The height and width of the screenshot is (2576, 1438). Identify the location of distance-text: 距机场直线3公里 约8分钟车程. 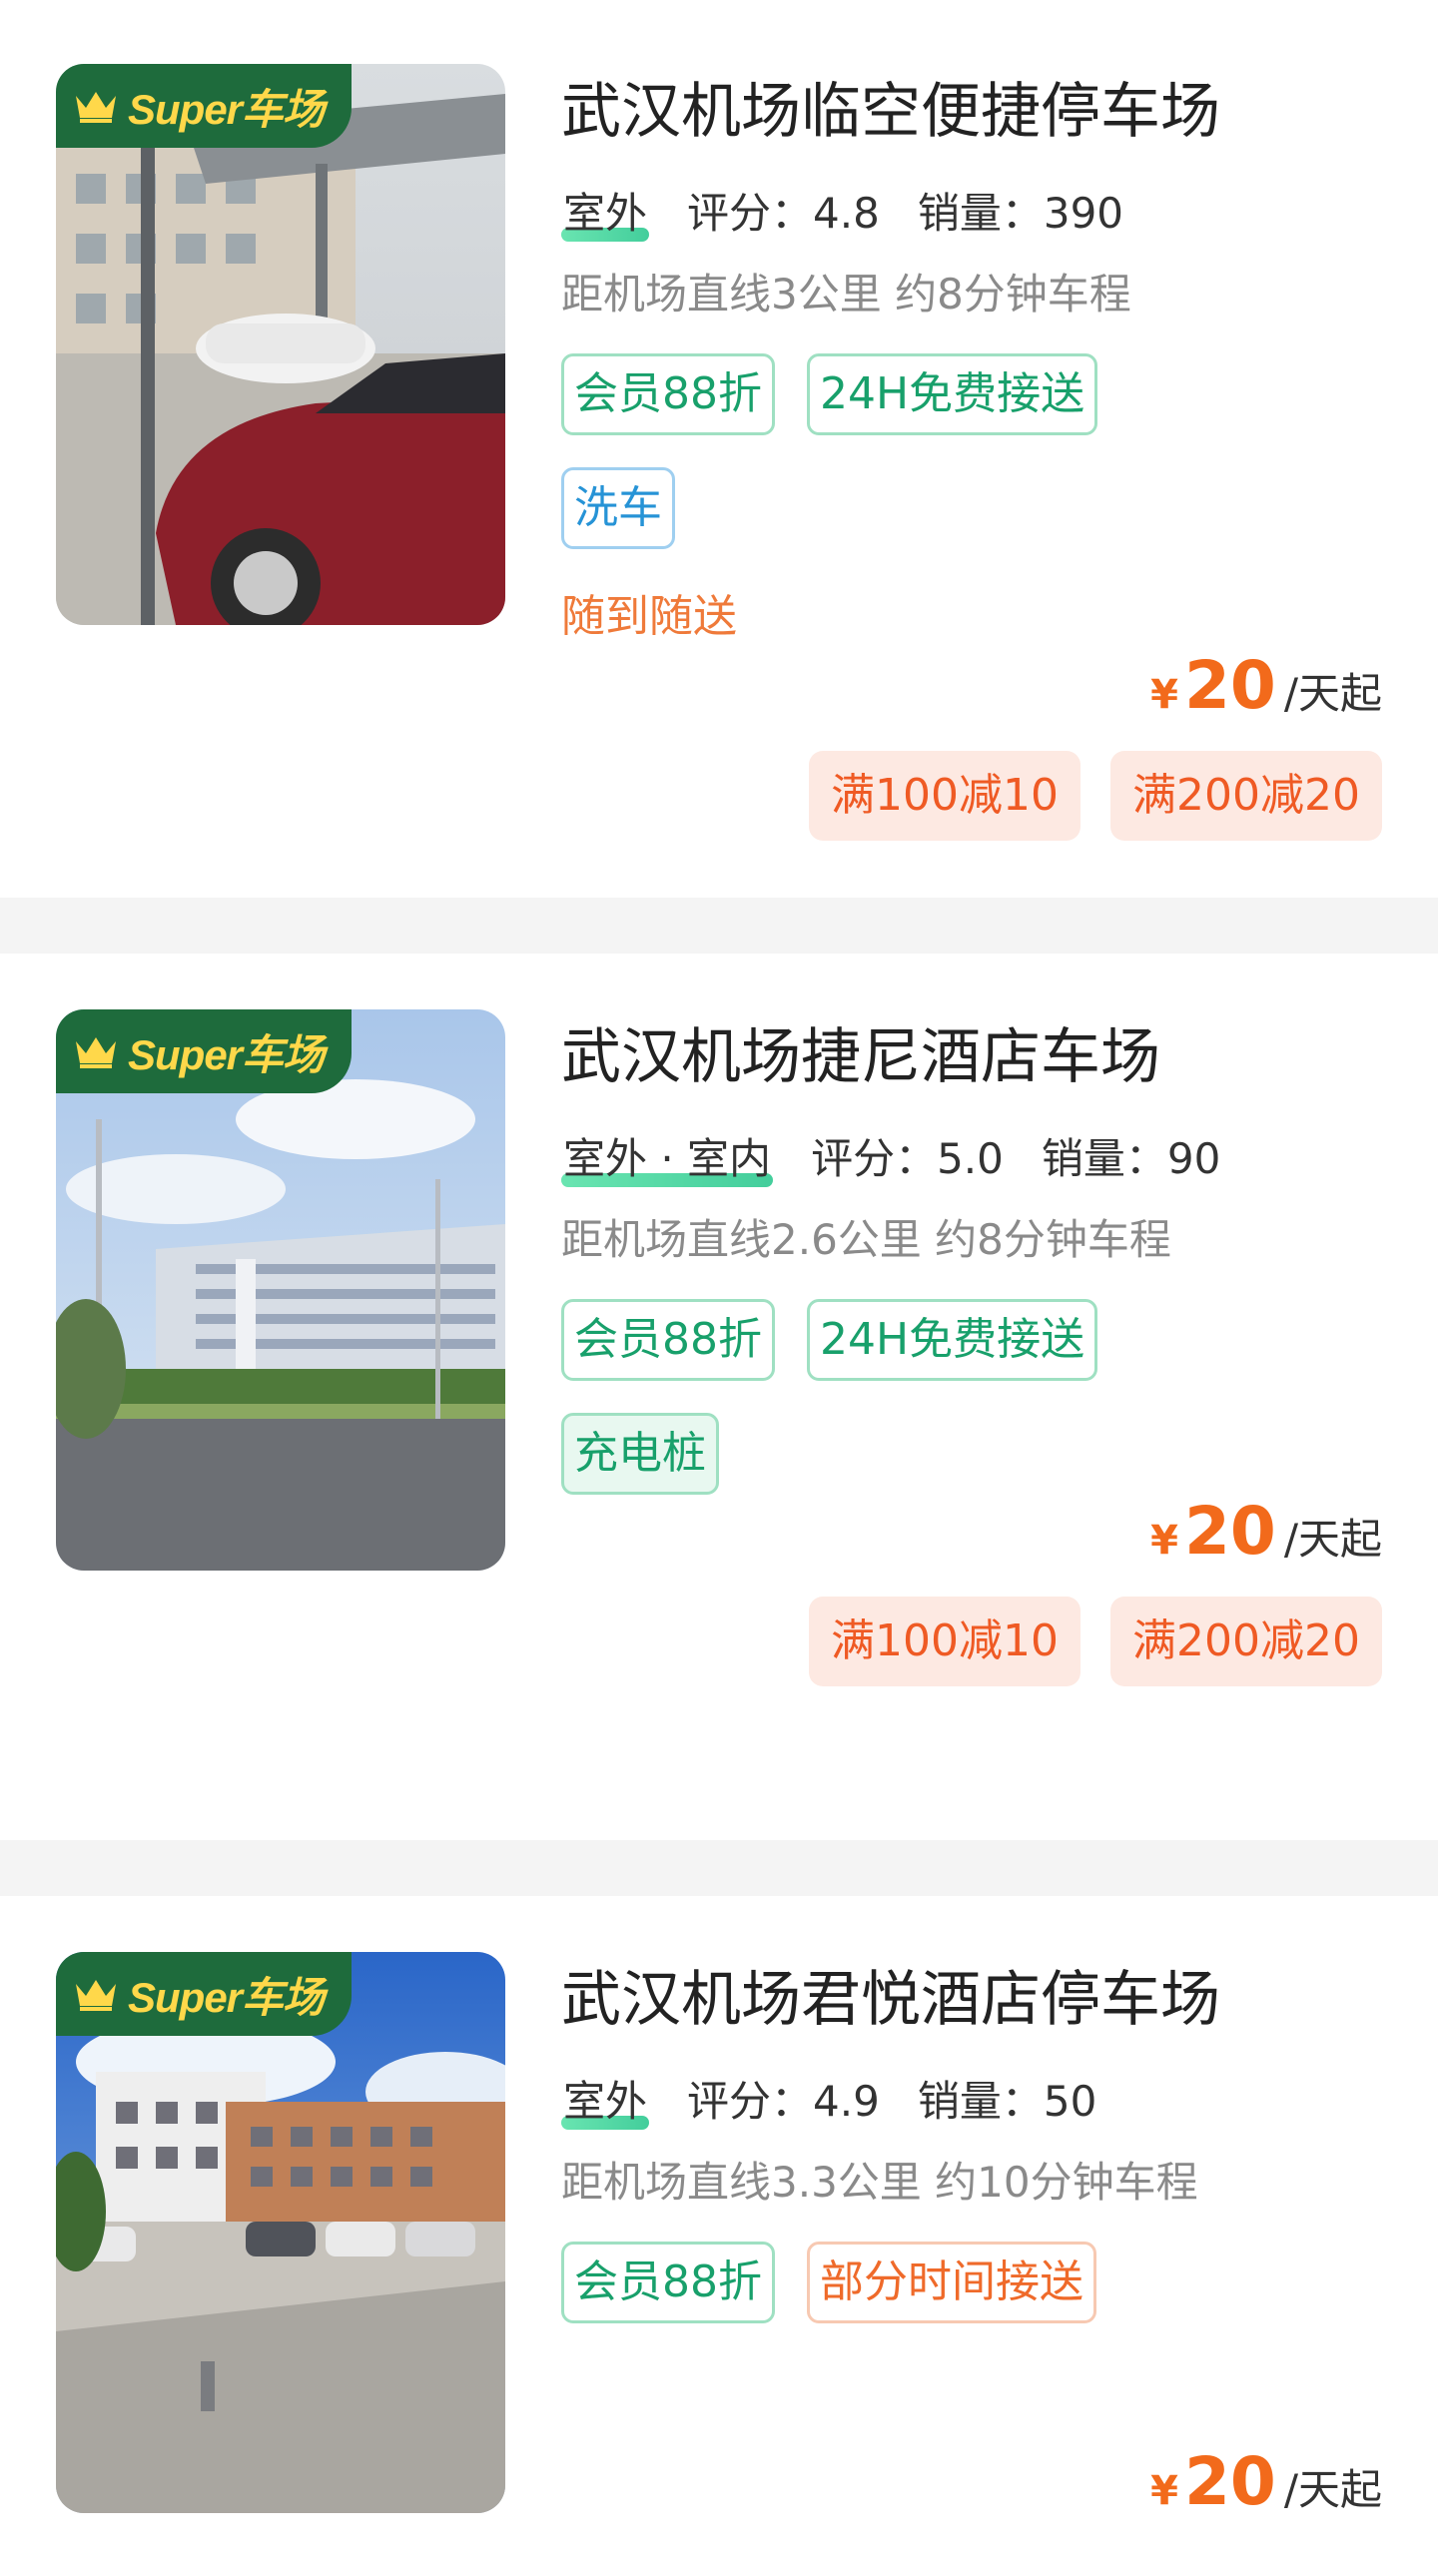
(846, 294).